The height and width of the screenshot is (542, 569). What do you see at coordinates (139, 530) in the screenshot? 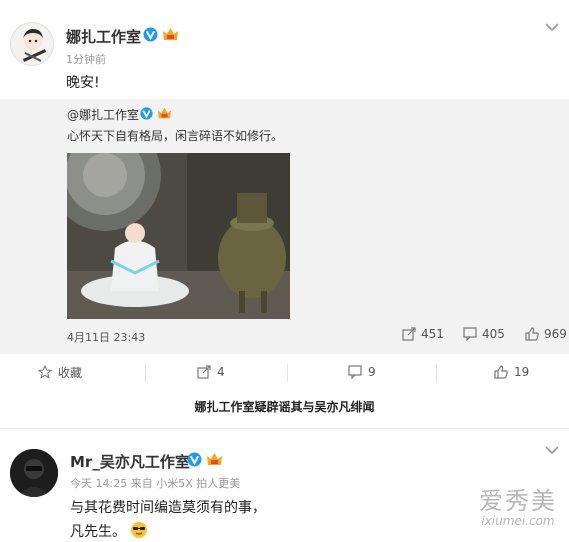
I see `cool-emoji-icon` at bounding box center [139, 530].